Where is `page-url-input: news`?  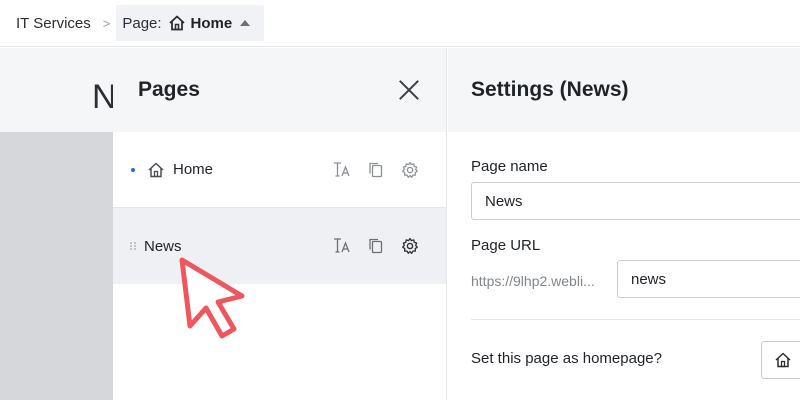 page-url-input: news is located at coordinates (708, 279).